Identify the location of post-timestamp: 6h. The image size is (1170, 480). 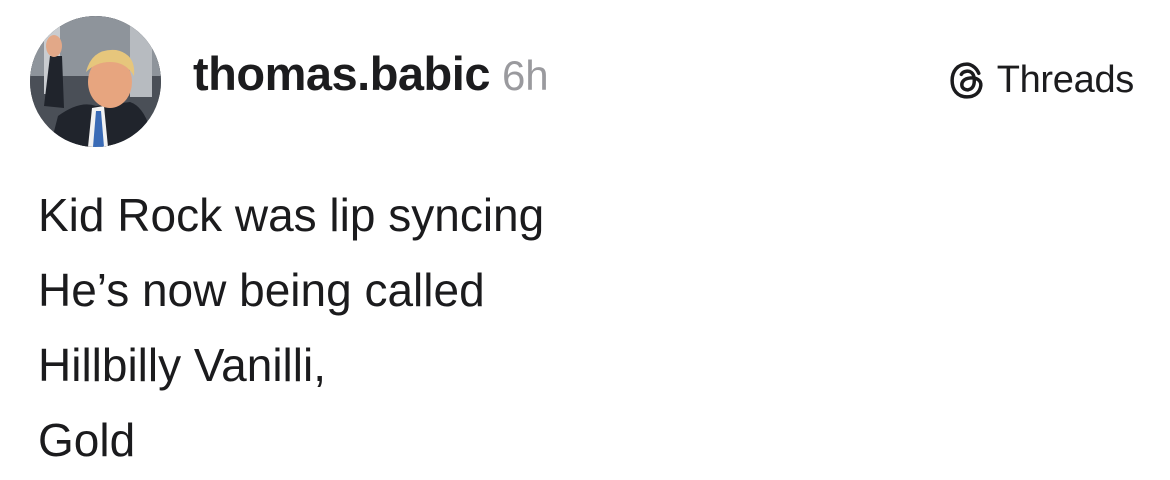
(525, 75).